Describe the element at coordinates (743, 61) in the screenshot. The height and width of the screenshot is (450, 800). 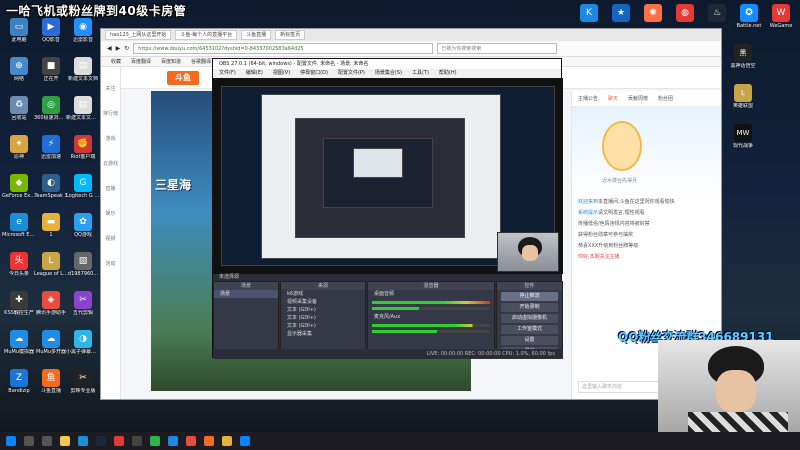
I see `desktop-icon: 黑黑神话悟空` at that location.